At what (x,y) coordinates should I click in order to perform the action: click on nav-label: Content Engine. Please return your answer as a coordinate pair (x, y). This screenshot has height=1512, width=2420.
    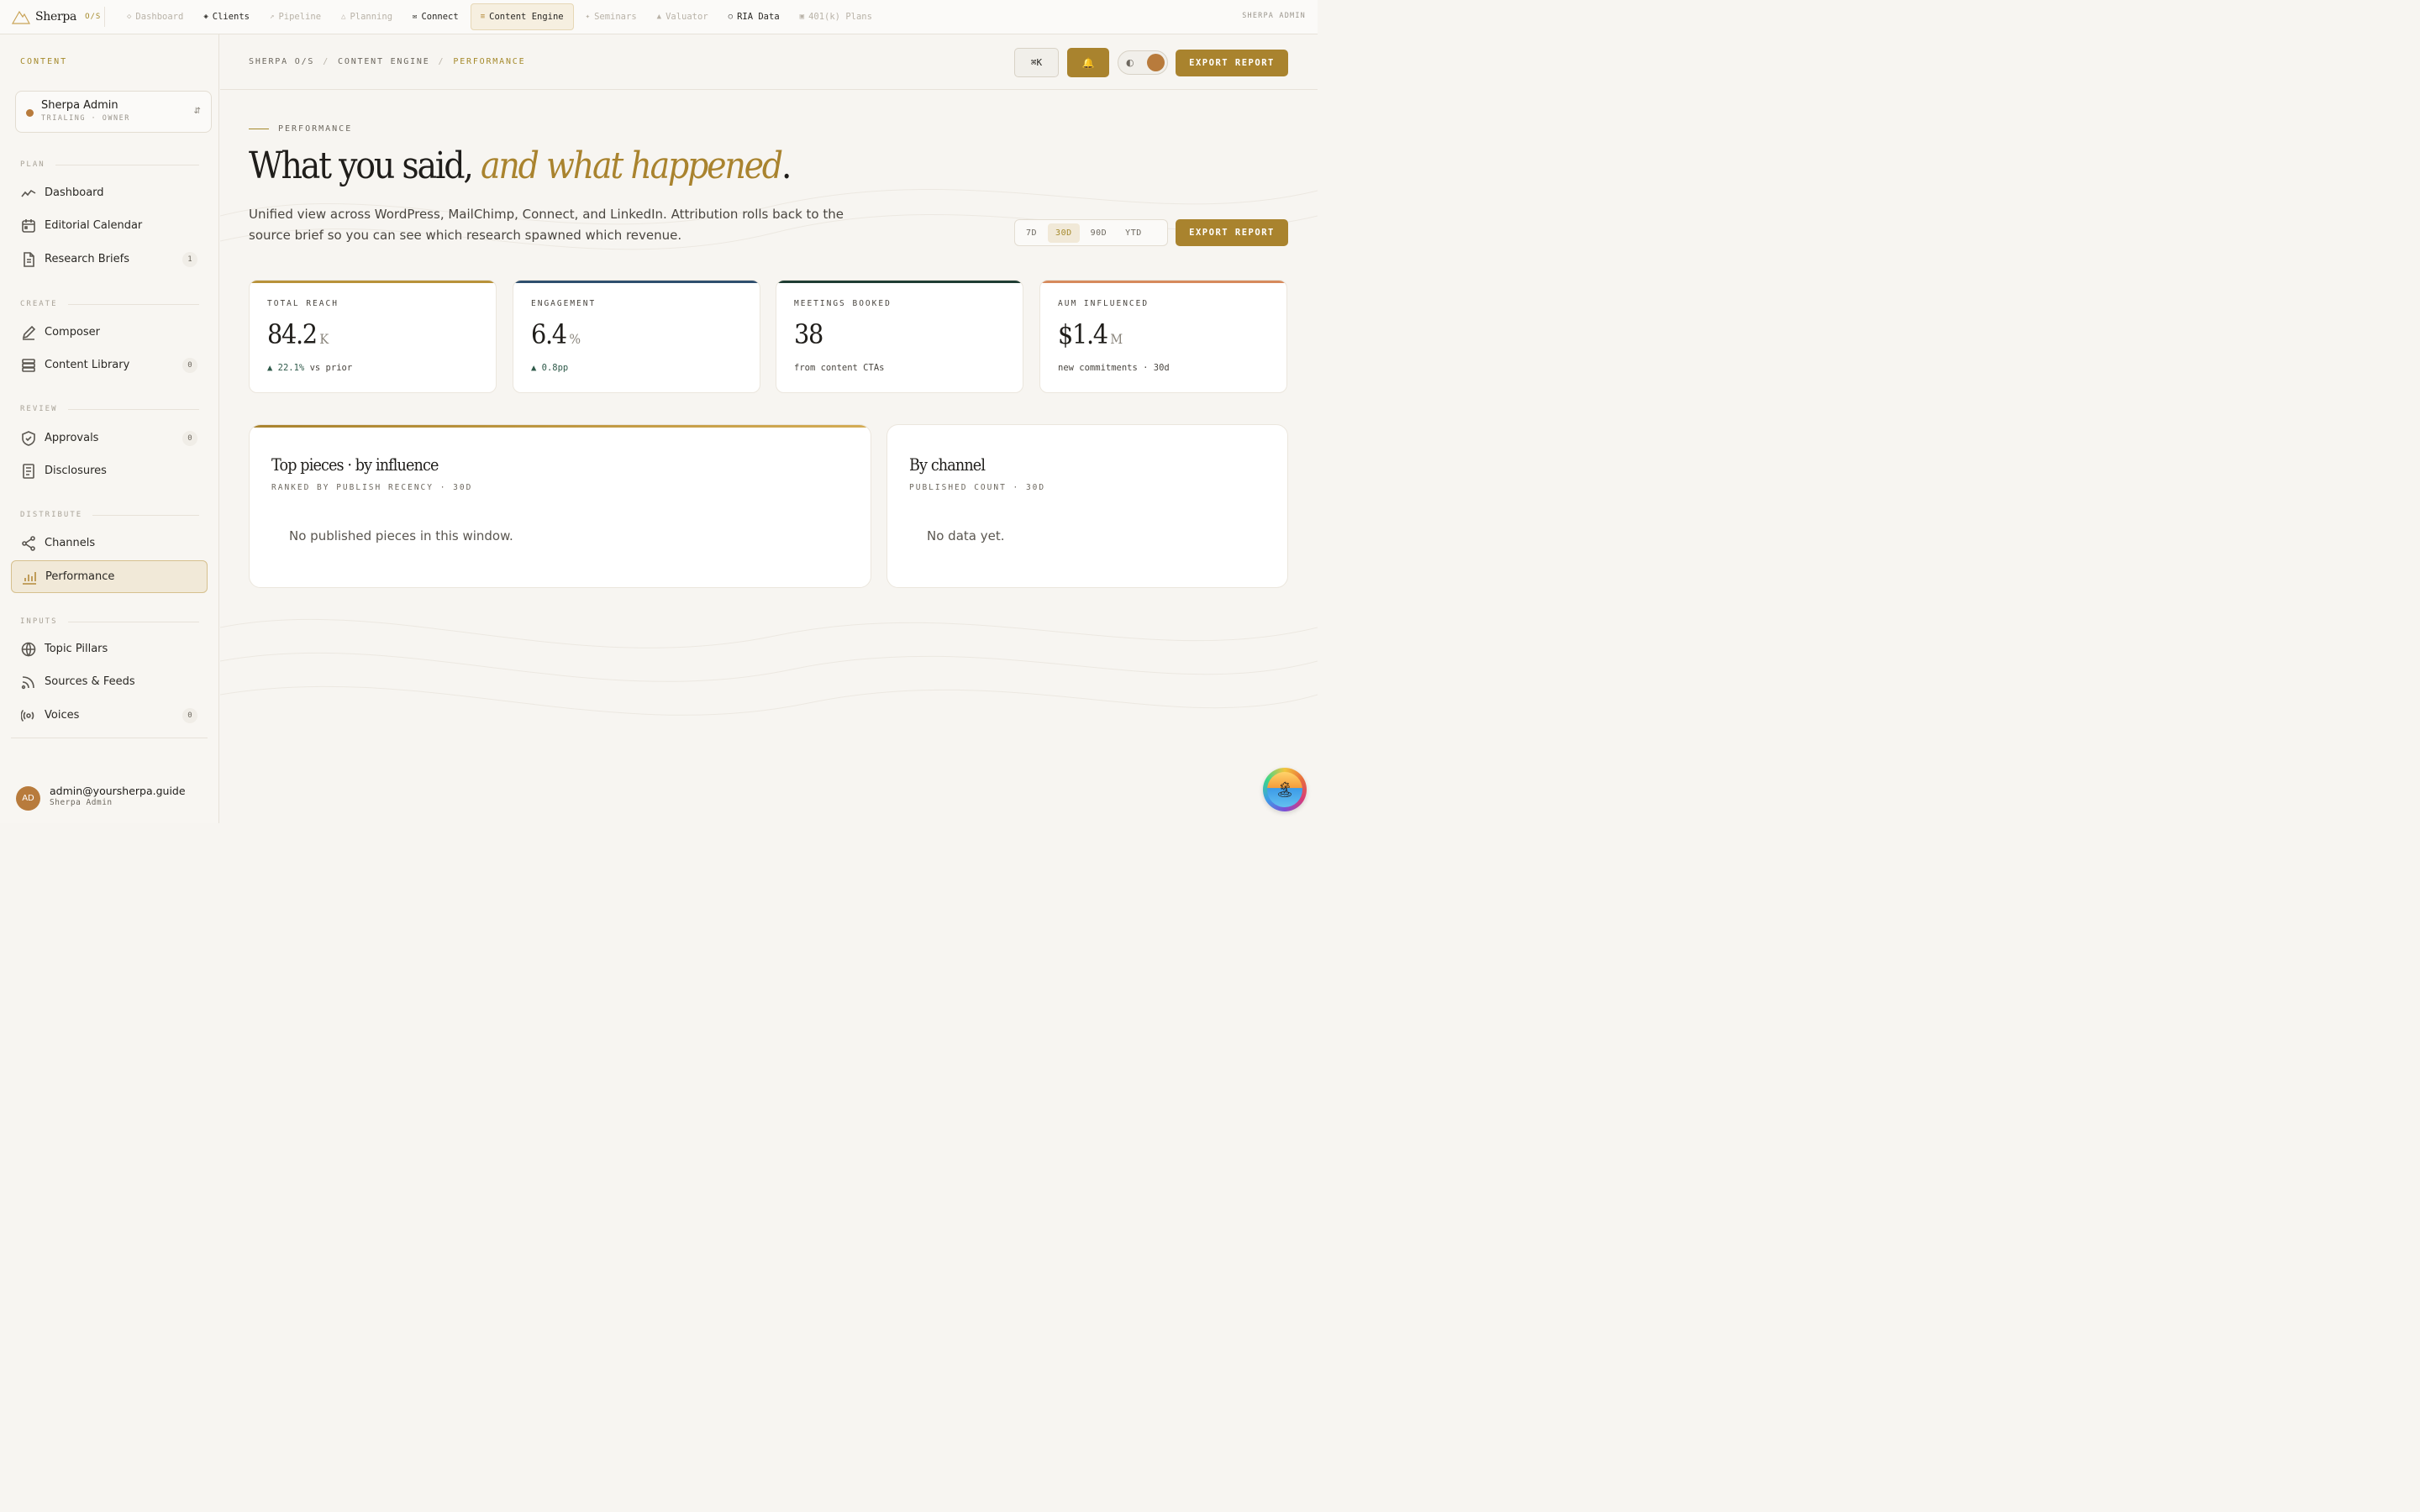
    Looking at the image, I should click on (526, 17).